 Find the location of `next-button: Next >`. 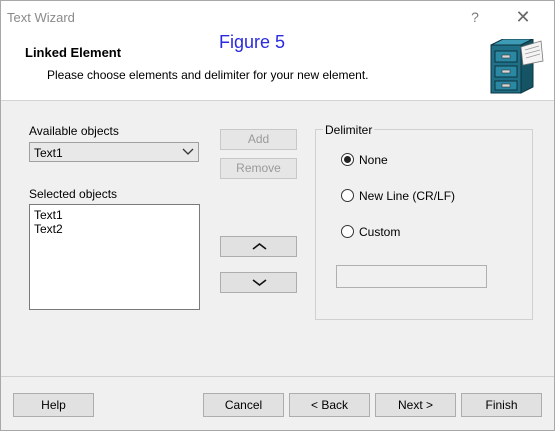

next-button: Next > is located at coordinates (415, 405).